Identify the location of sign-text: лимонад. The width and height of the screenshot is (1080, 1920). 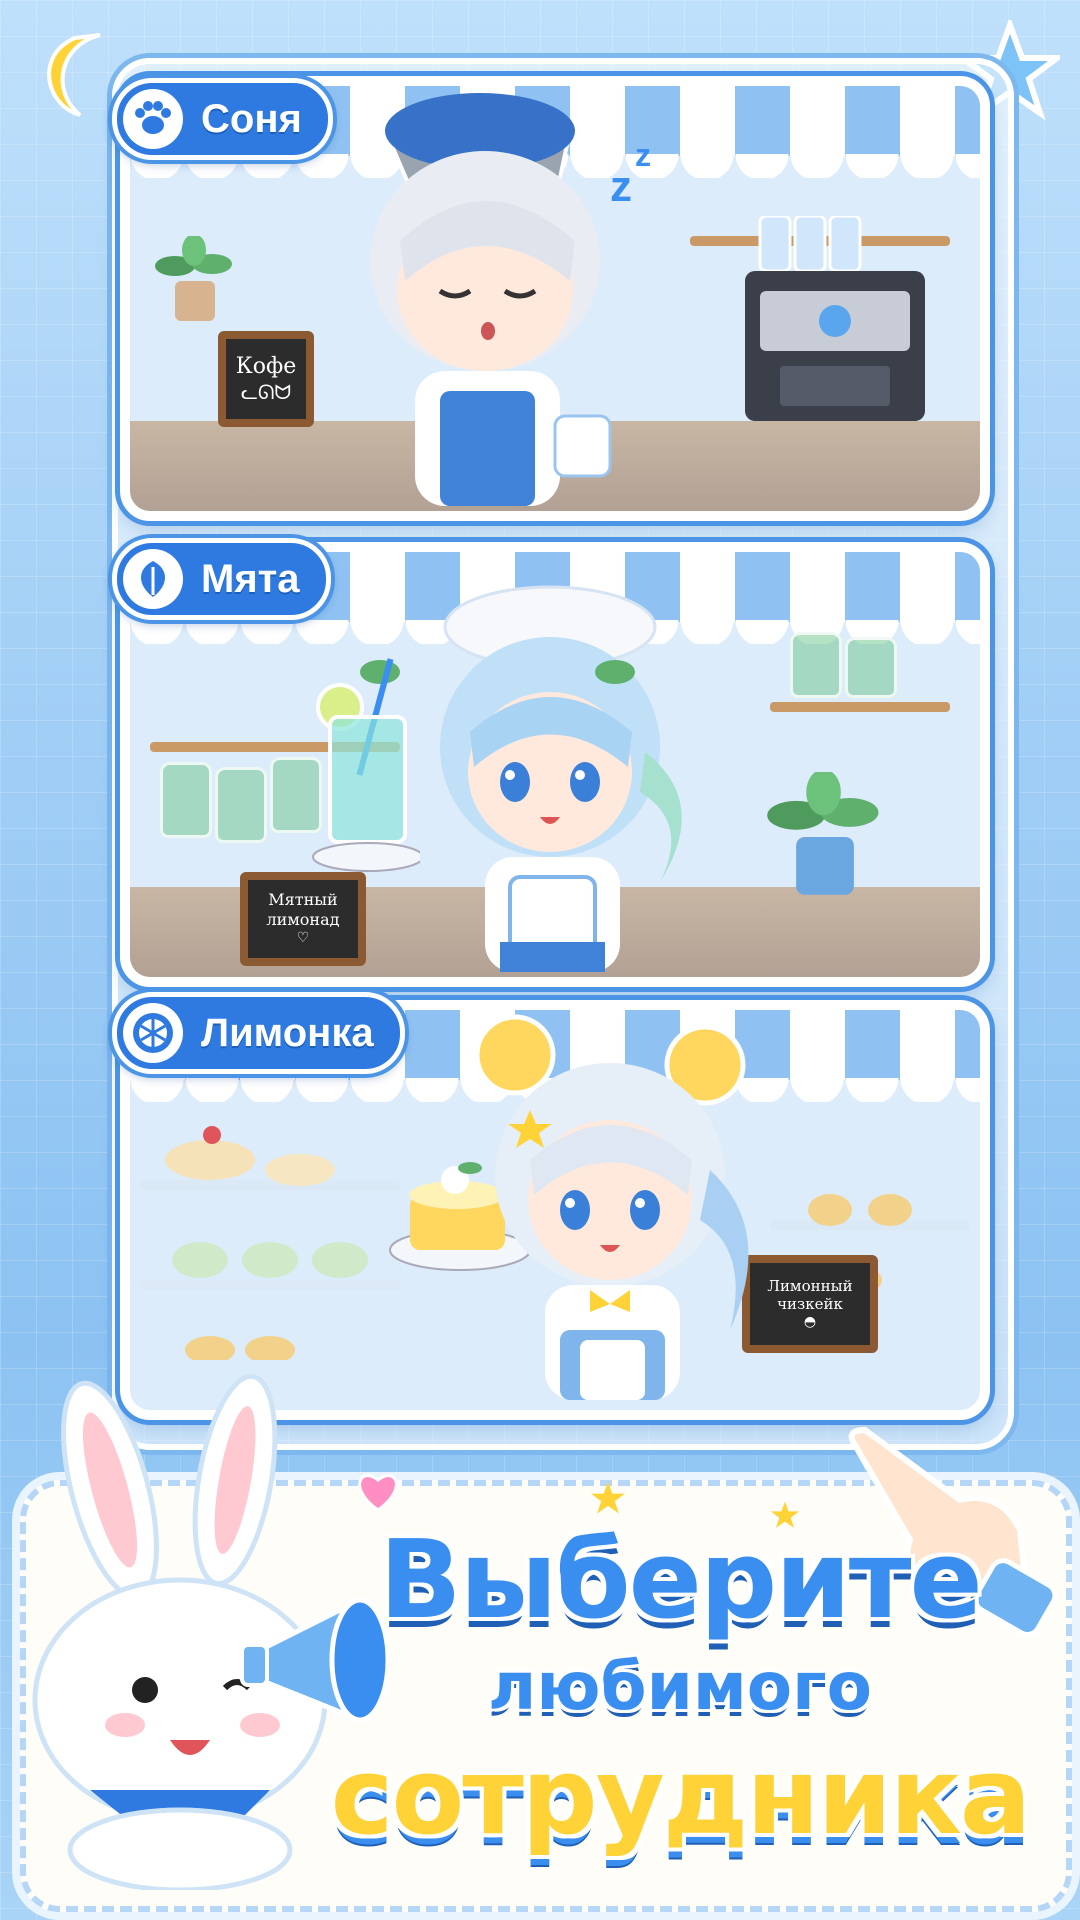
(303, 920).